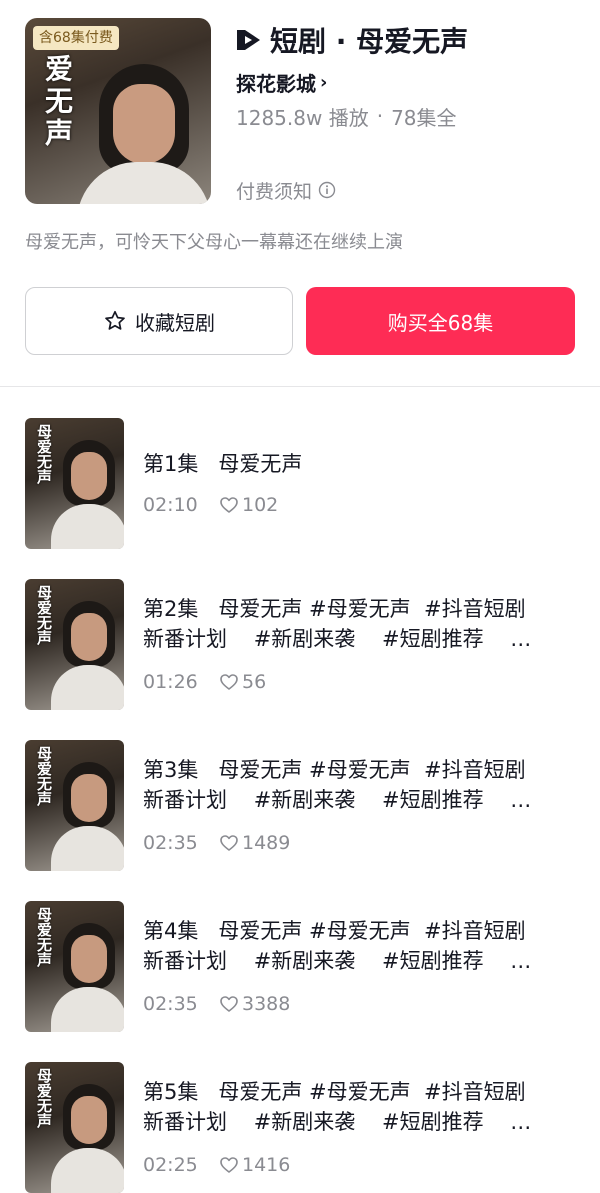 The height and width of the screenshot is (1193, 600). I want to click on episode-meta: 02:25 1416, so click(216, 1165).